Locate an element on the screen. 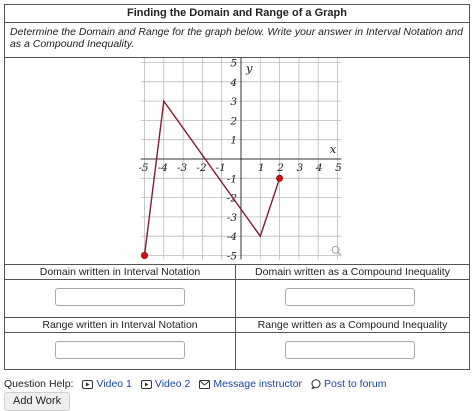  y-tick-label: 3 is located at coordinates (233, 102).